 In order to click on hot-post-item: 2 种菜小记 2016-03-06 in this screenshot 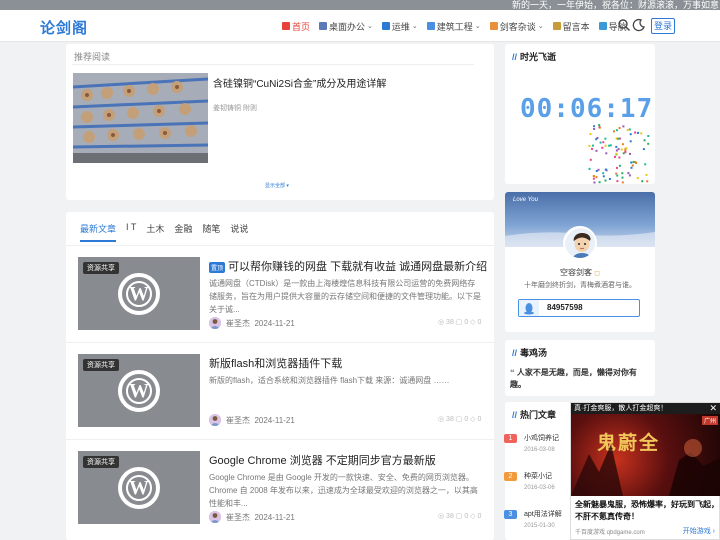, I will do `click(537, 484)`.